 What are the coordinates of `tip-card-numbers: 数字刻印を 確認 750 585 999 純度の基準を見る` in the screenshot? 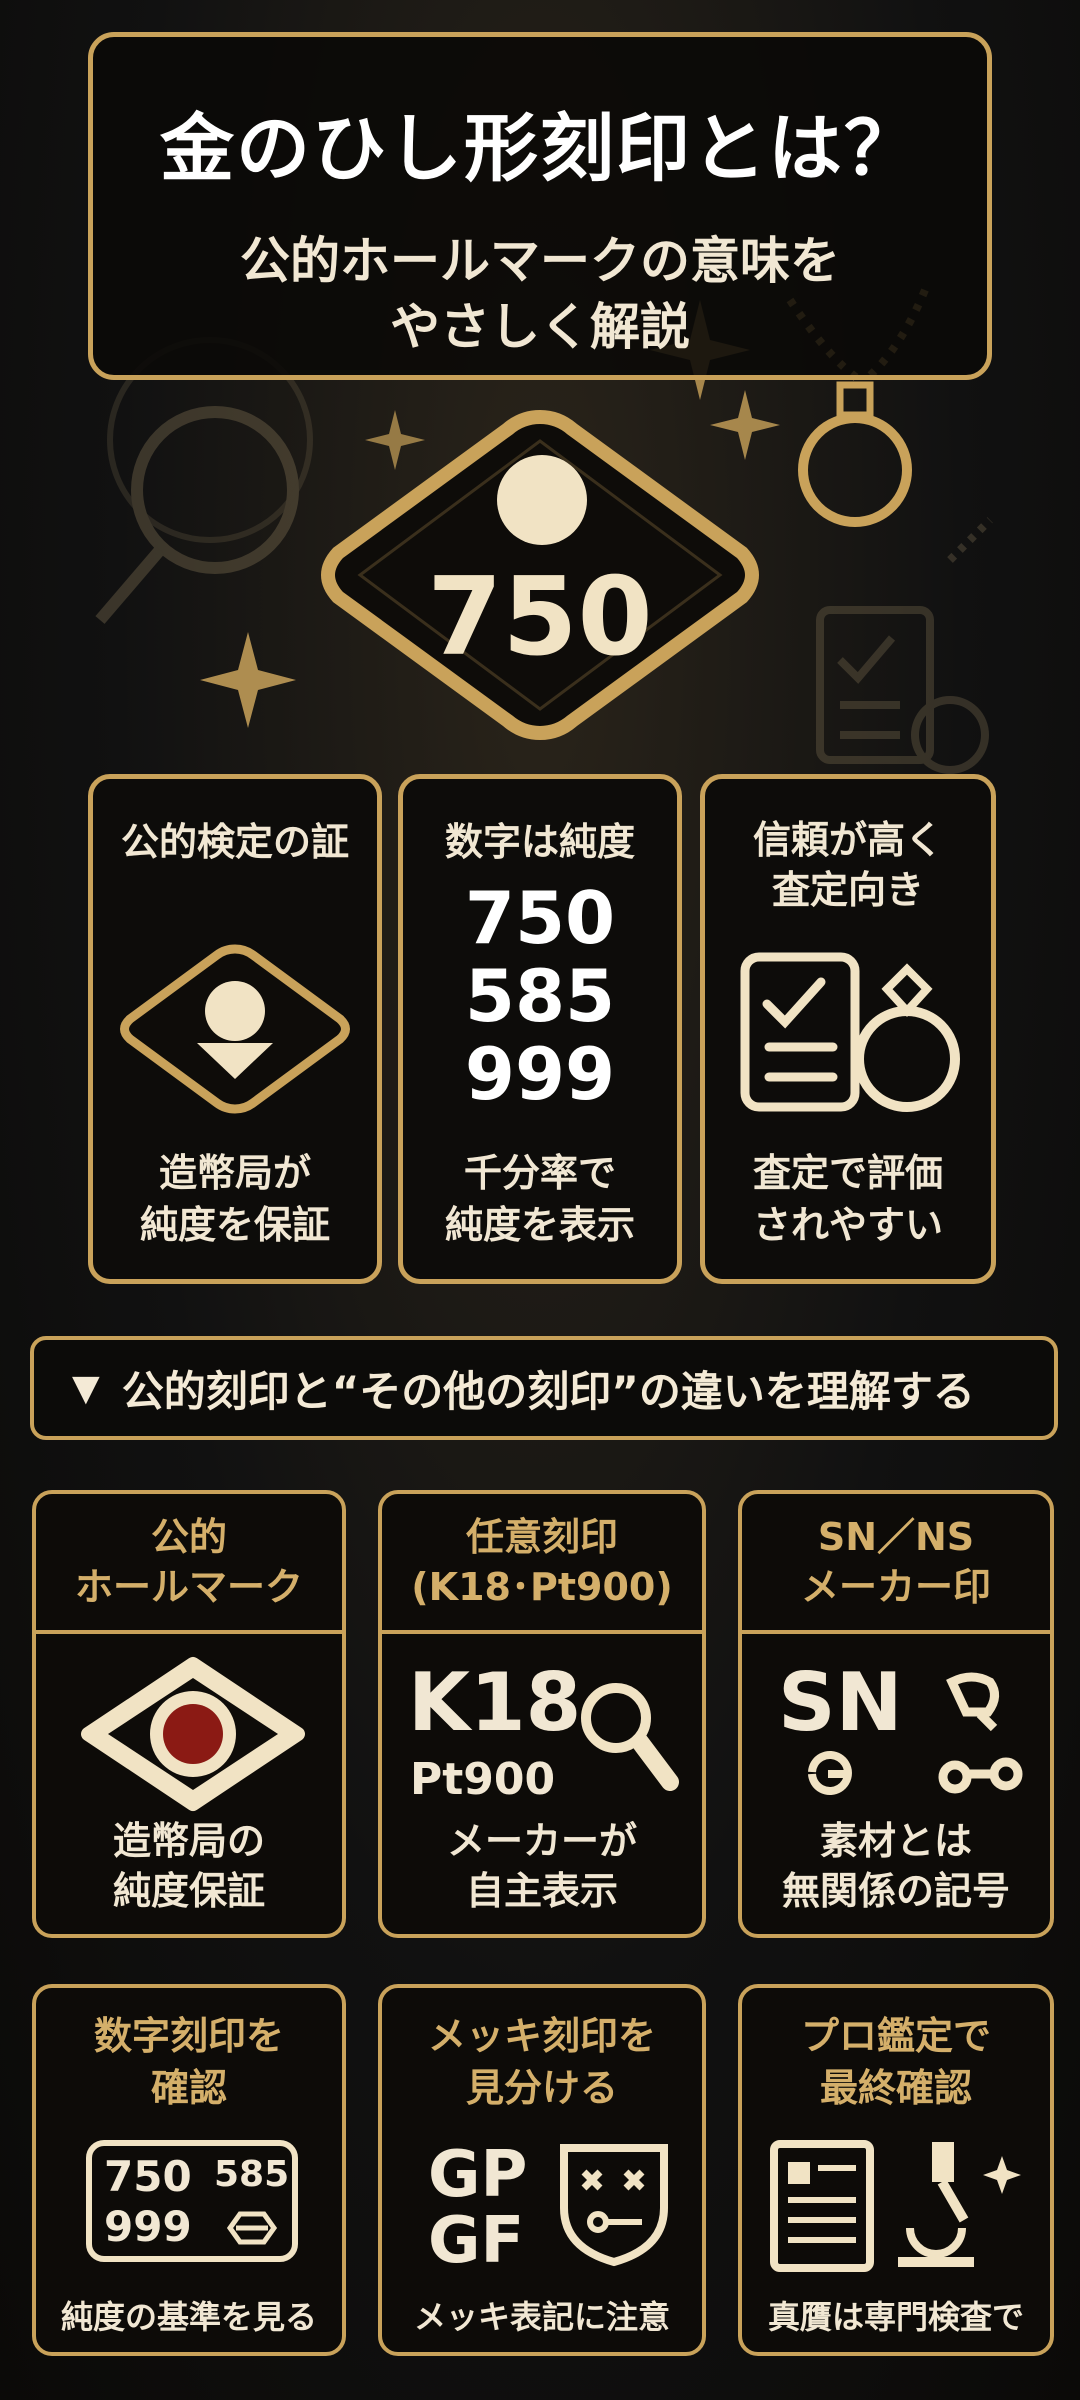 It's located at (189, 2170).